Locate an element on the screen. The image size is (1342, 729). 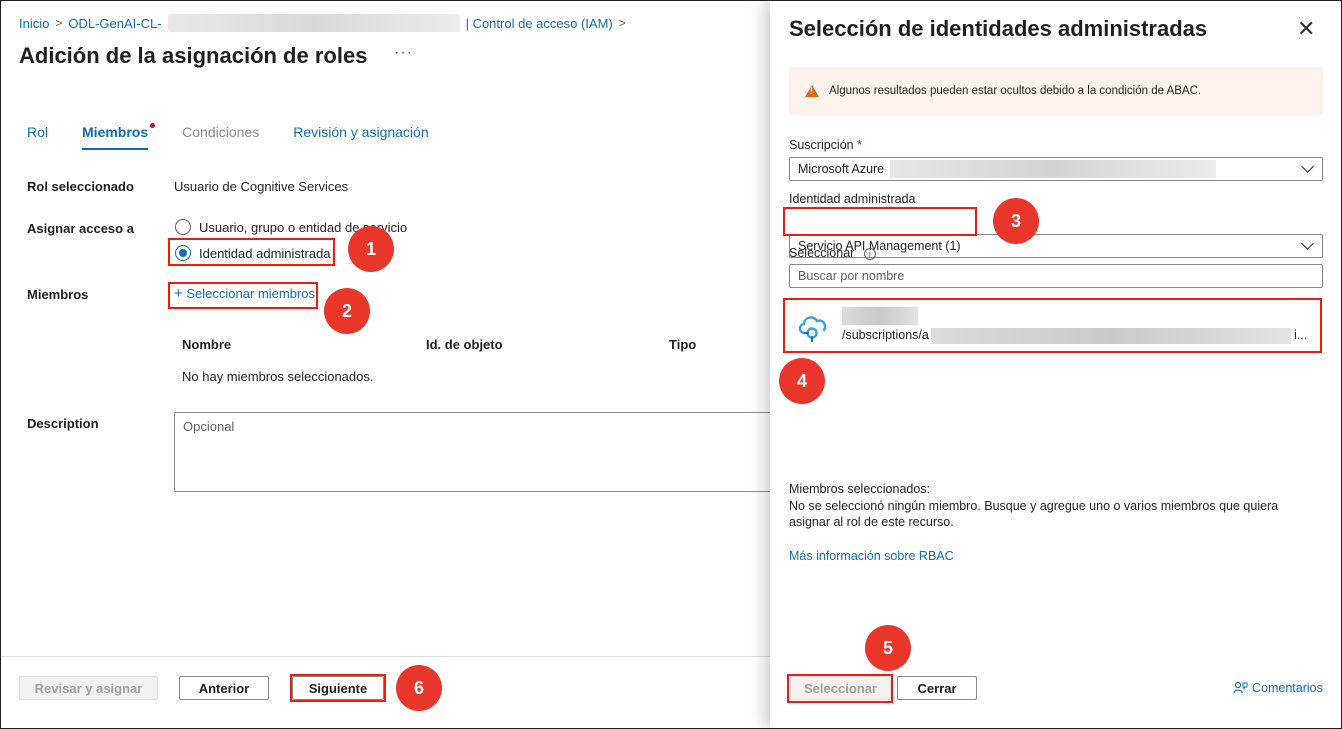
more-options-icon: ··· is located at coordinates (403, 53).